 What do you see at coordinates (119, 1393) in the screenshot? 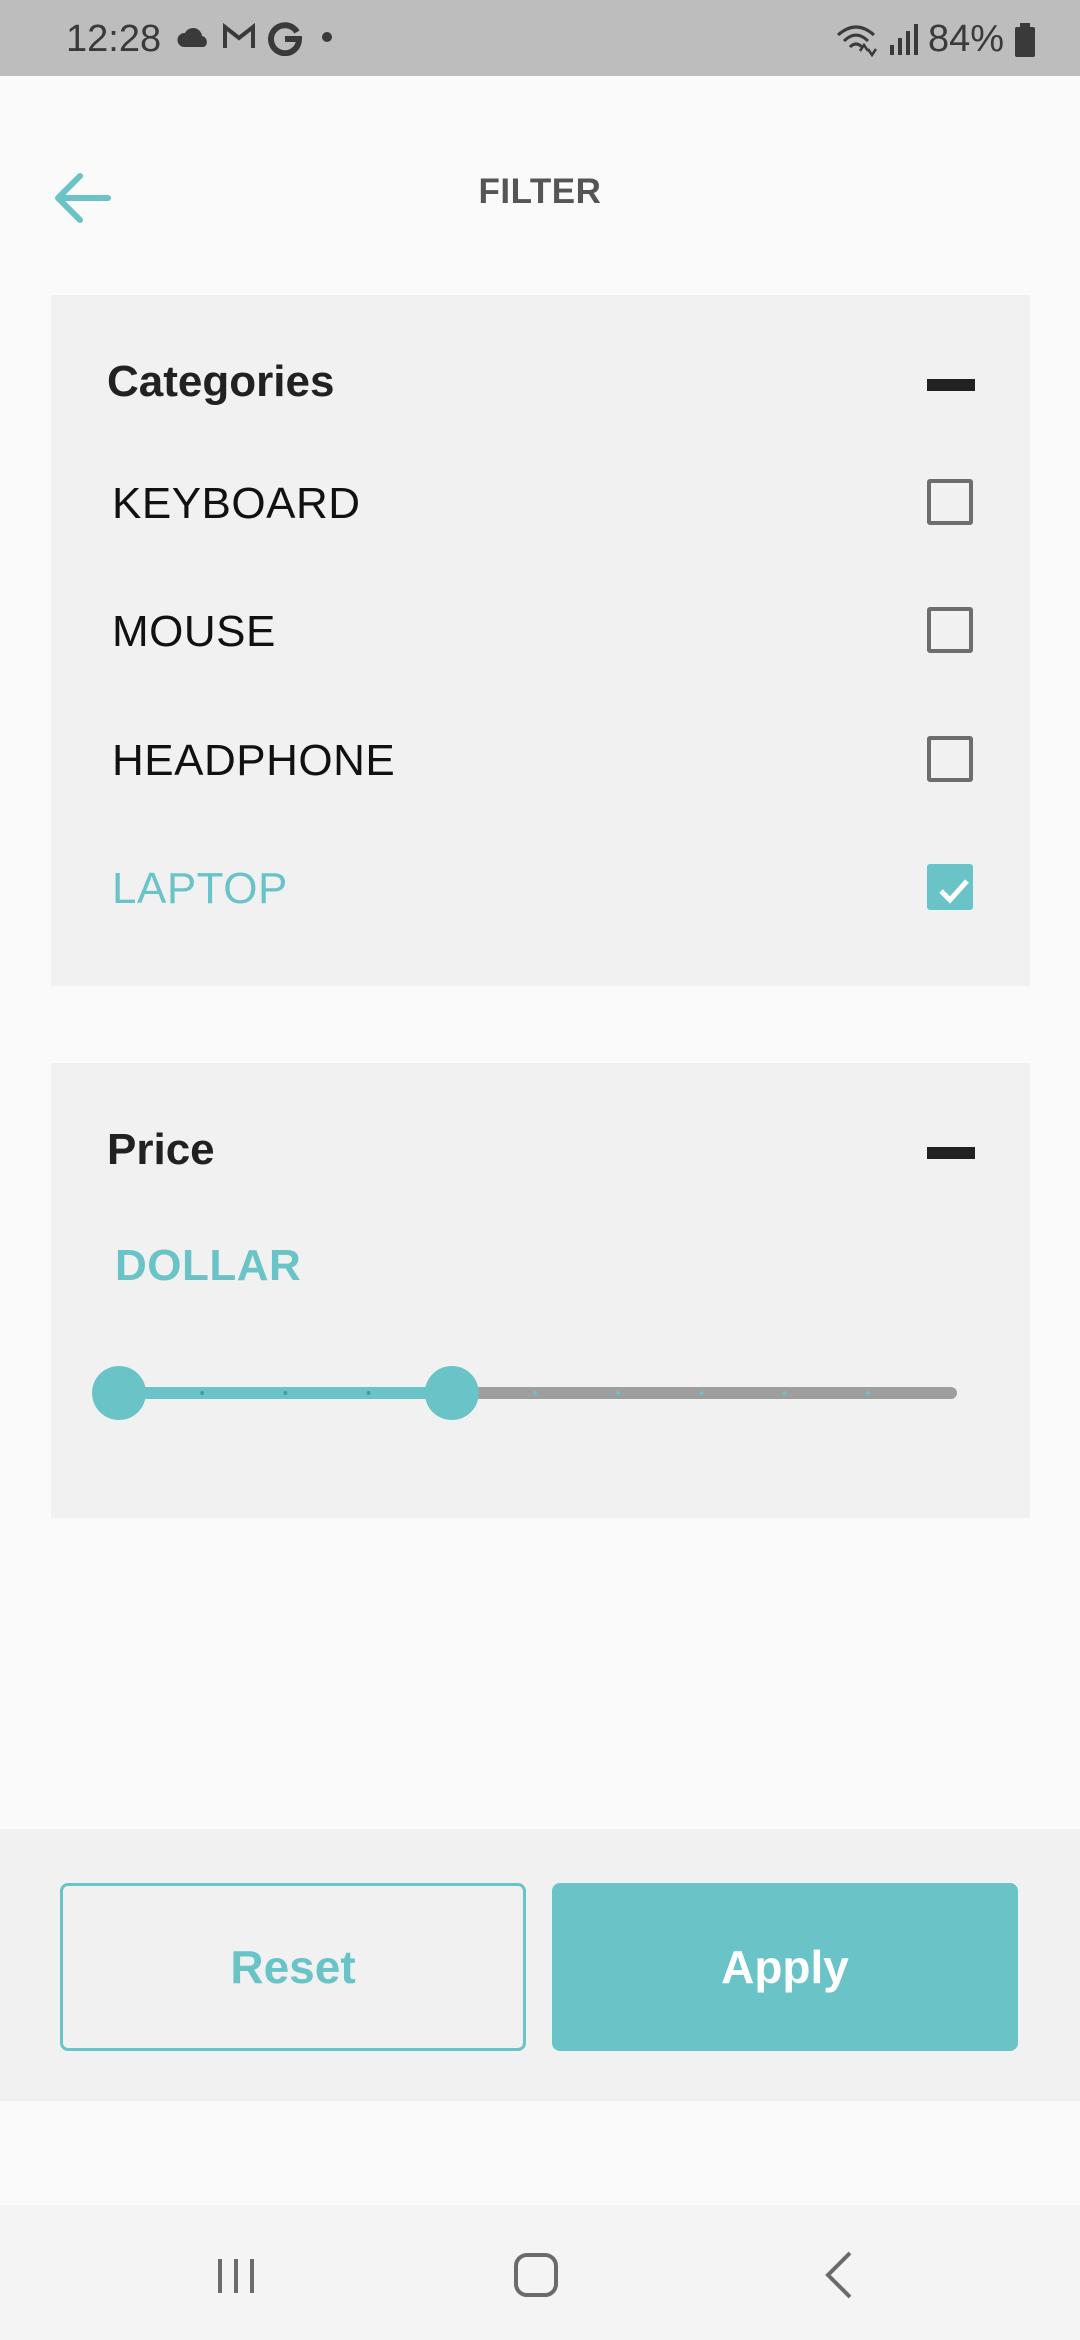
I see `slider-thumb-min` at bounding box center [119, 1393].